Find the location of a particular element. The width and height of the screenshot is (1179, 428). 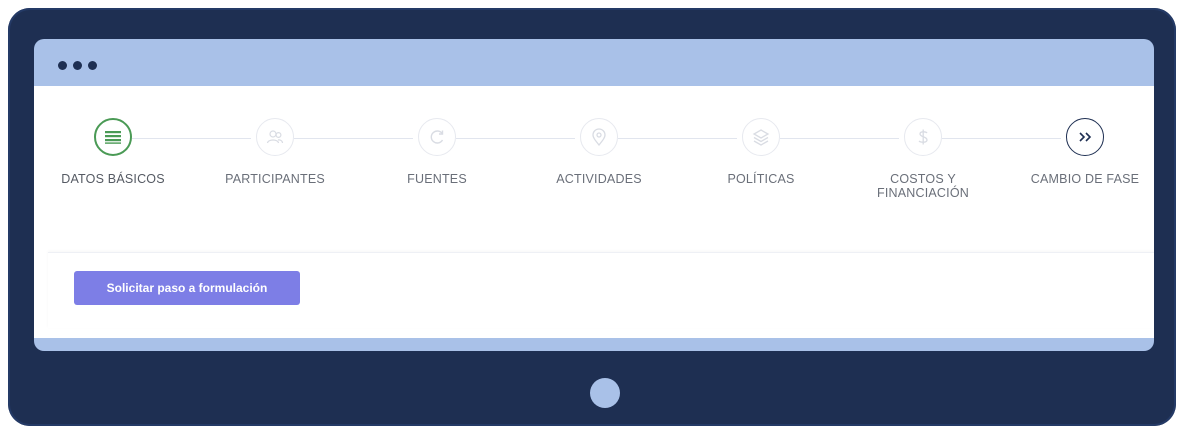

step-costos-financiacion: COSTOS Y FINANCIACIÓN is located at coordinates (923, 159).